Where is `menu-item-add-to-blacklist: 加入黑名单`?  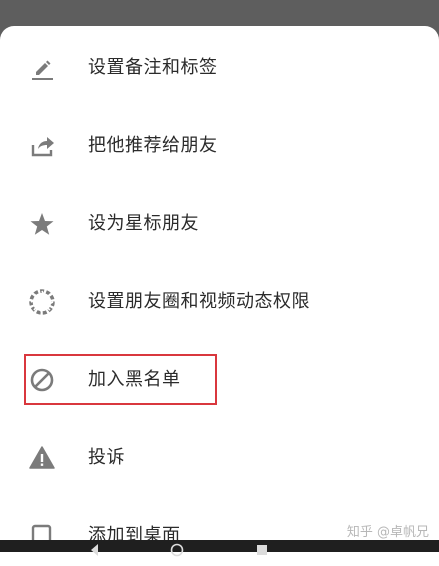 menu-item-add-to-blacklist: 加入黑名单 is located at coordinates (219, 380).